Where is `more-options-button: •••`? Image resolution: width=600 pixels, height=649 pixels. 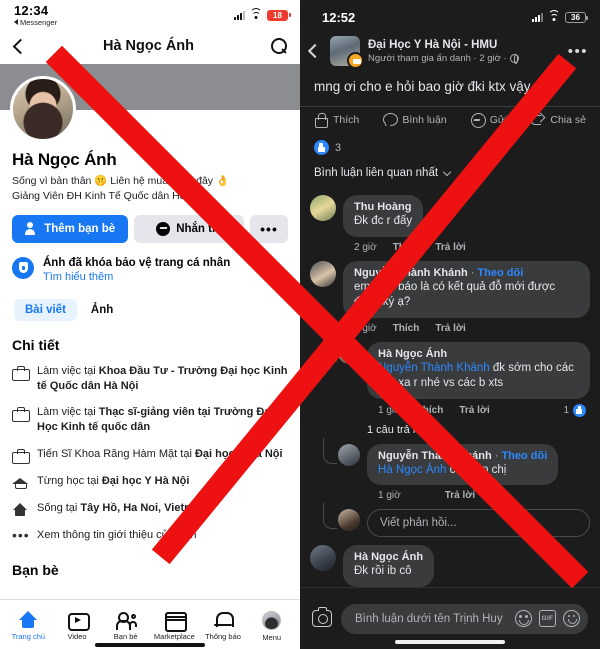 more-options-button: ••• is located at coordinates (269, 228).